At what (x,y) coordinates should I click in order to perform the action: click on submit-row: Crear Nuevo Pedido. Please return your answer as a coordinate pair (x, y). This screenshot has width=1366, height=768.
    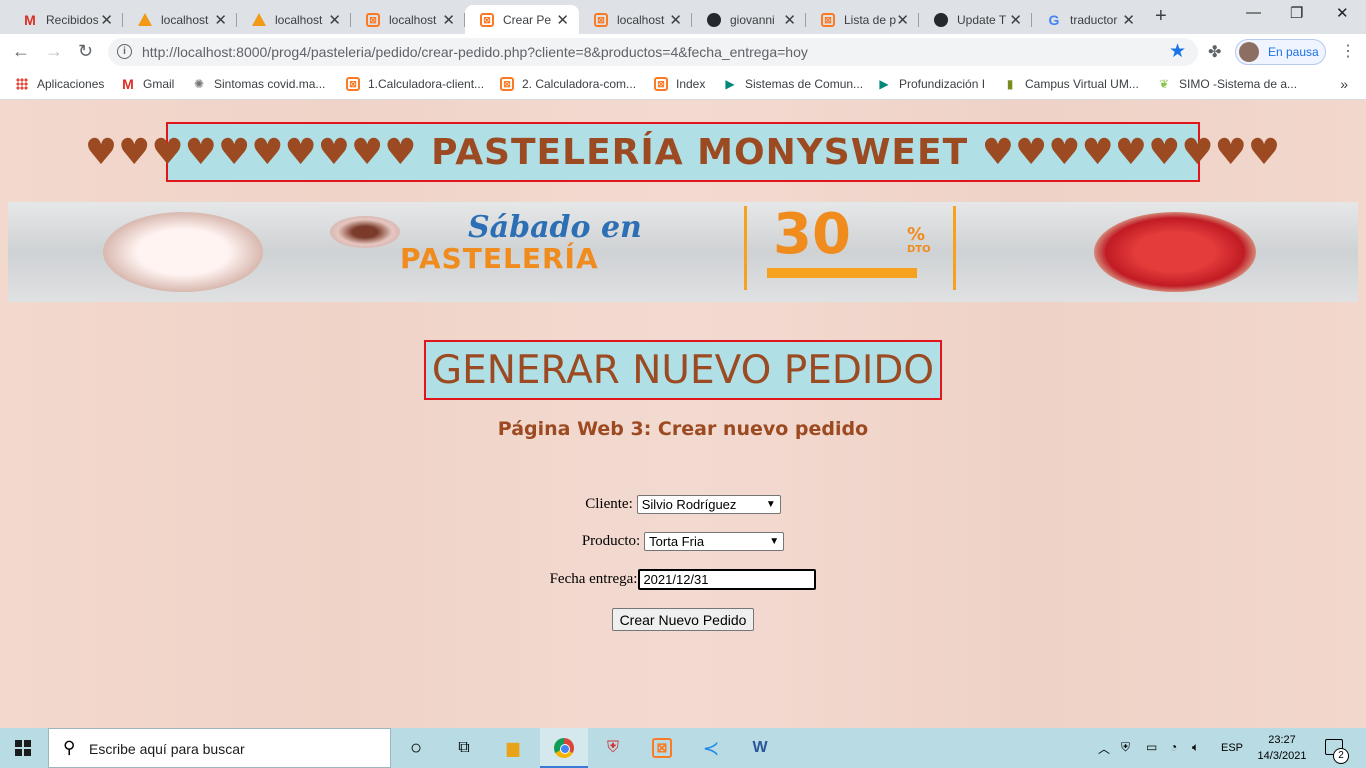
    Looking at the image, I should click on (683, 619).